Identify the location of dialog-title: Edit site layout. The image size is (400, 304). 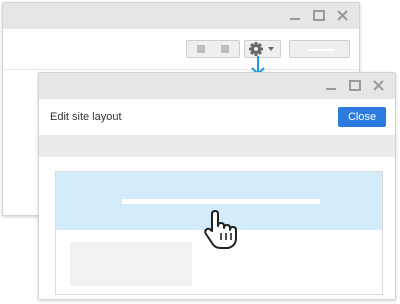
(86, 117).